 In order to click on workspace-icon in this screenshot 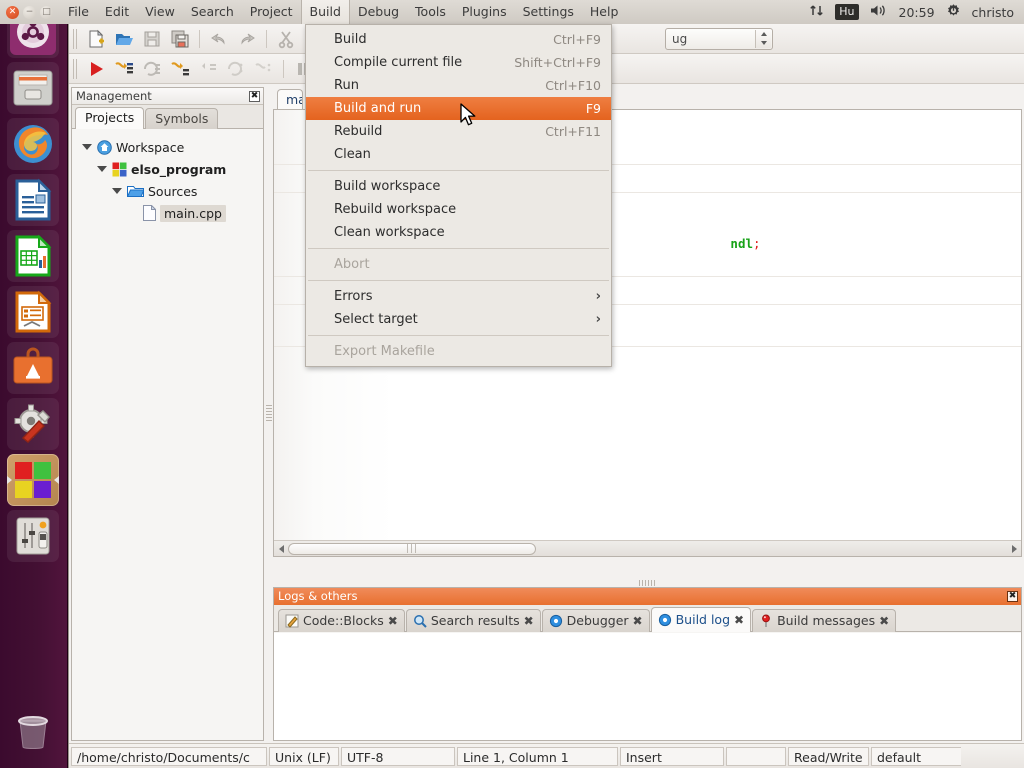, I will do `click(104, 147)`.